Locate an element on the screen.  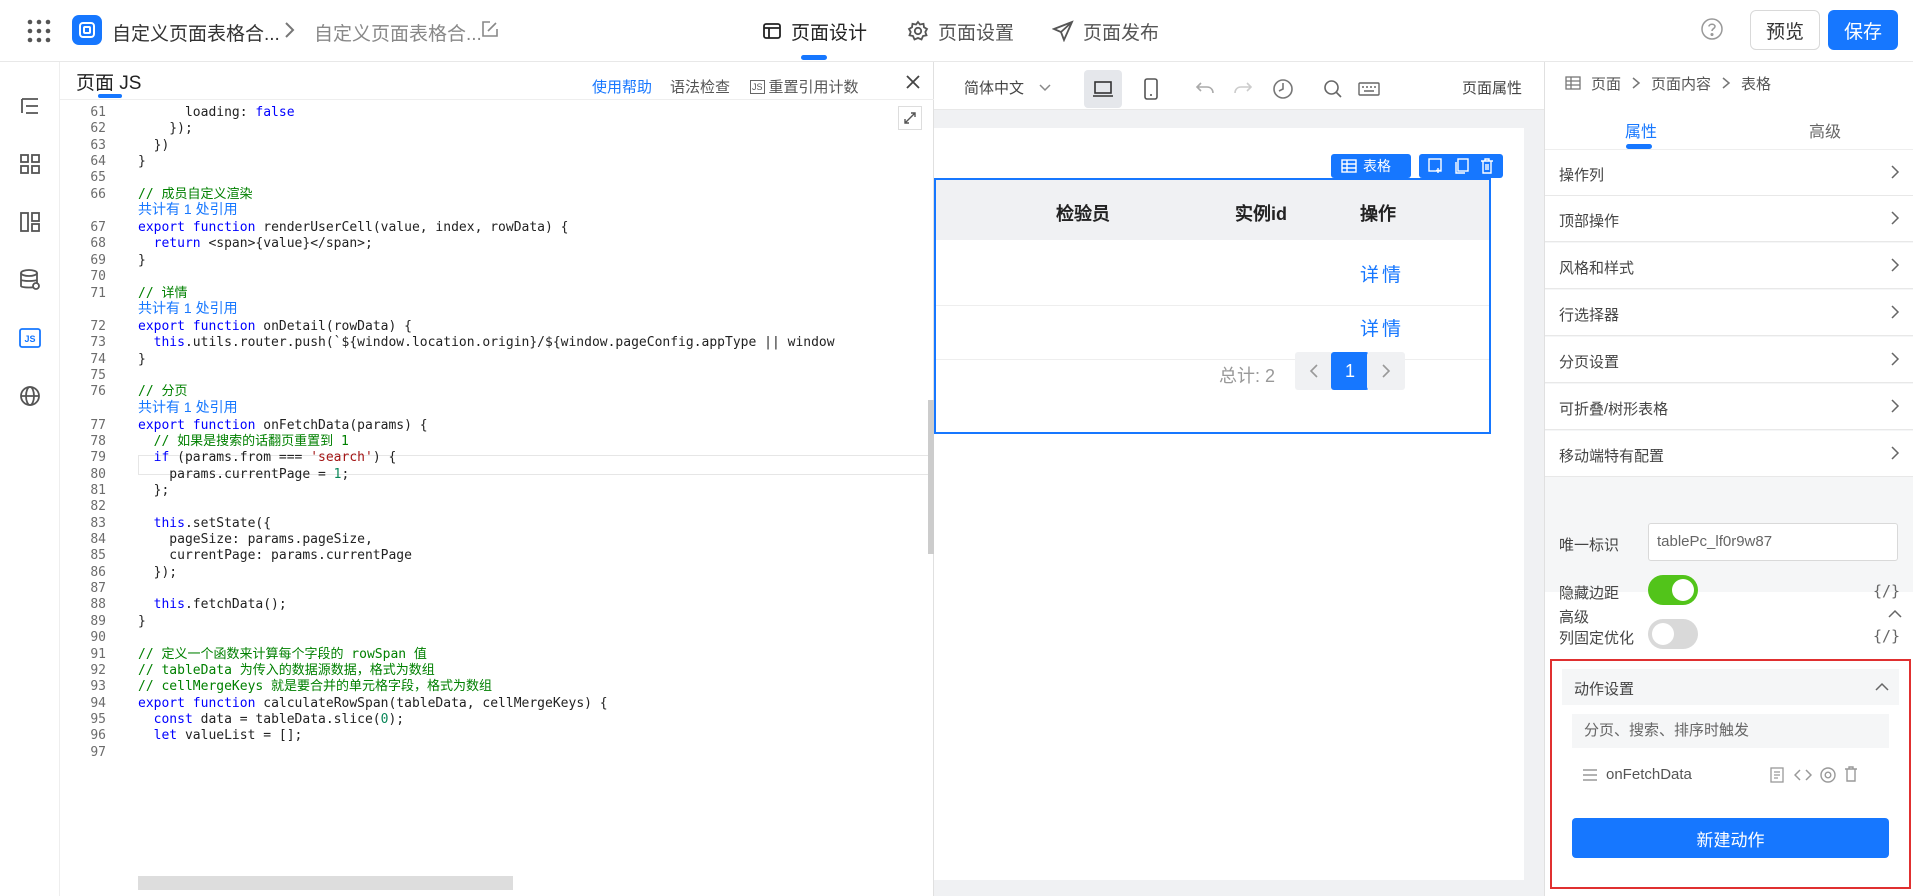
chevron-up-icon is located at coordinates (1882, 687).